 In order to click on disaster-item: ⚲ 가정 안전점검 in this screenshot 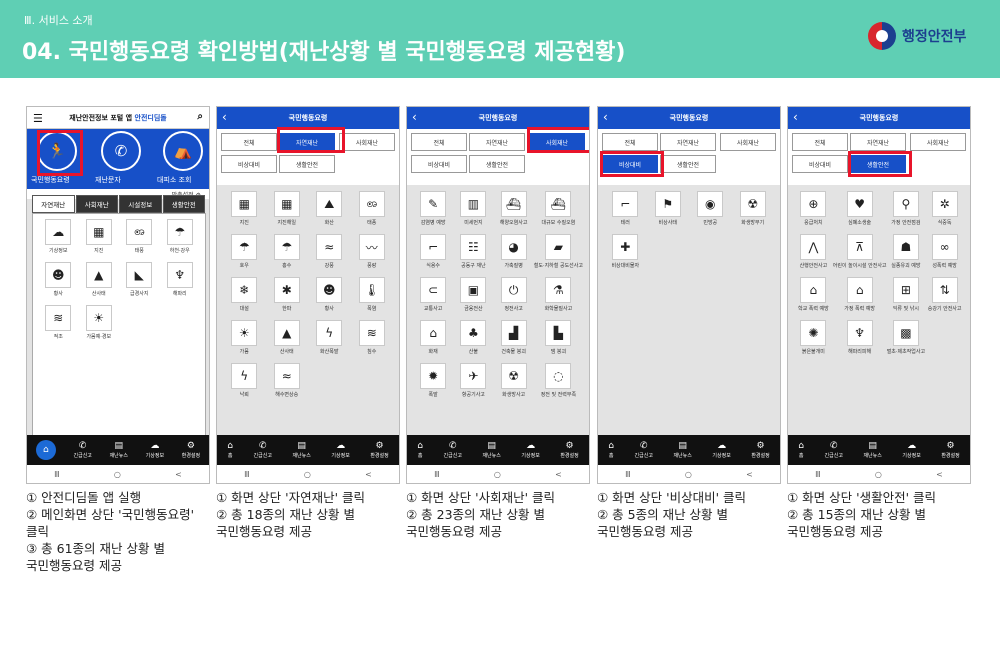, I will do `click(906, 208)`.